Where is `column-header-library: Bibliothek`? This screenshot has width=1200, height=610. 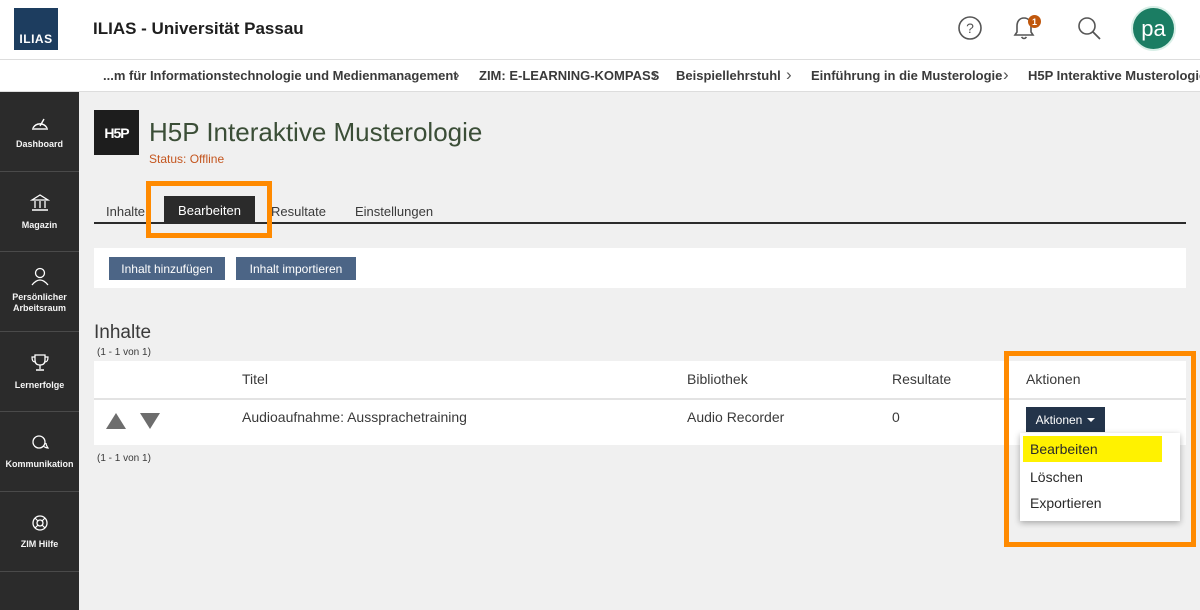
column-header-library: Bibliothek is located at coordinates (717, 379).